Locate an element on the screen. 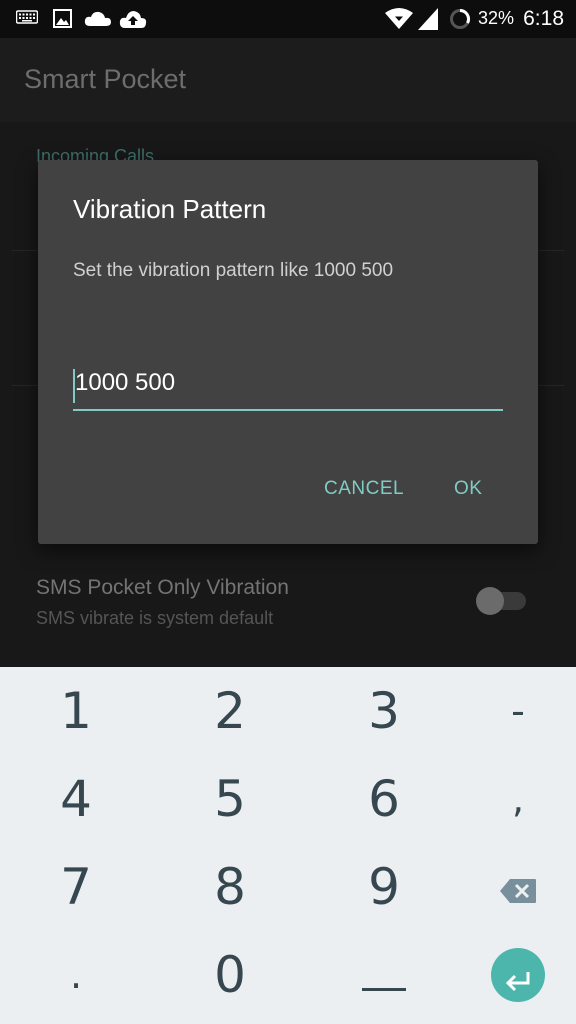 This screenshot has height=1024, width=576. enter-button-circle is located at coordinates (518, 975).